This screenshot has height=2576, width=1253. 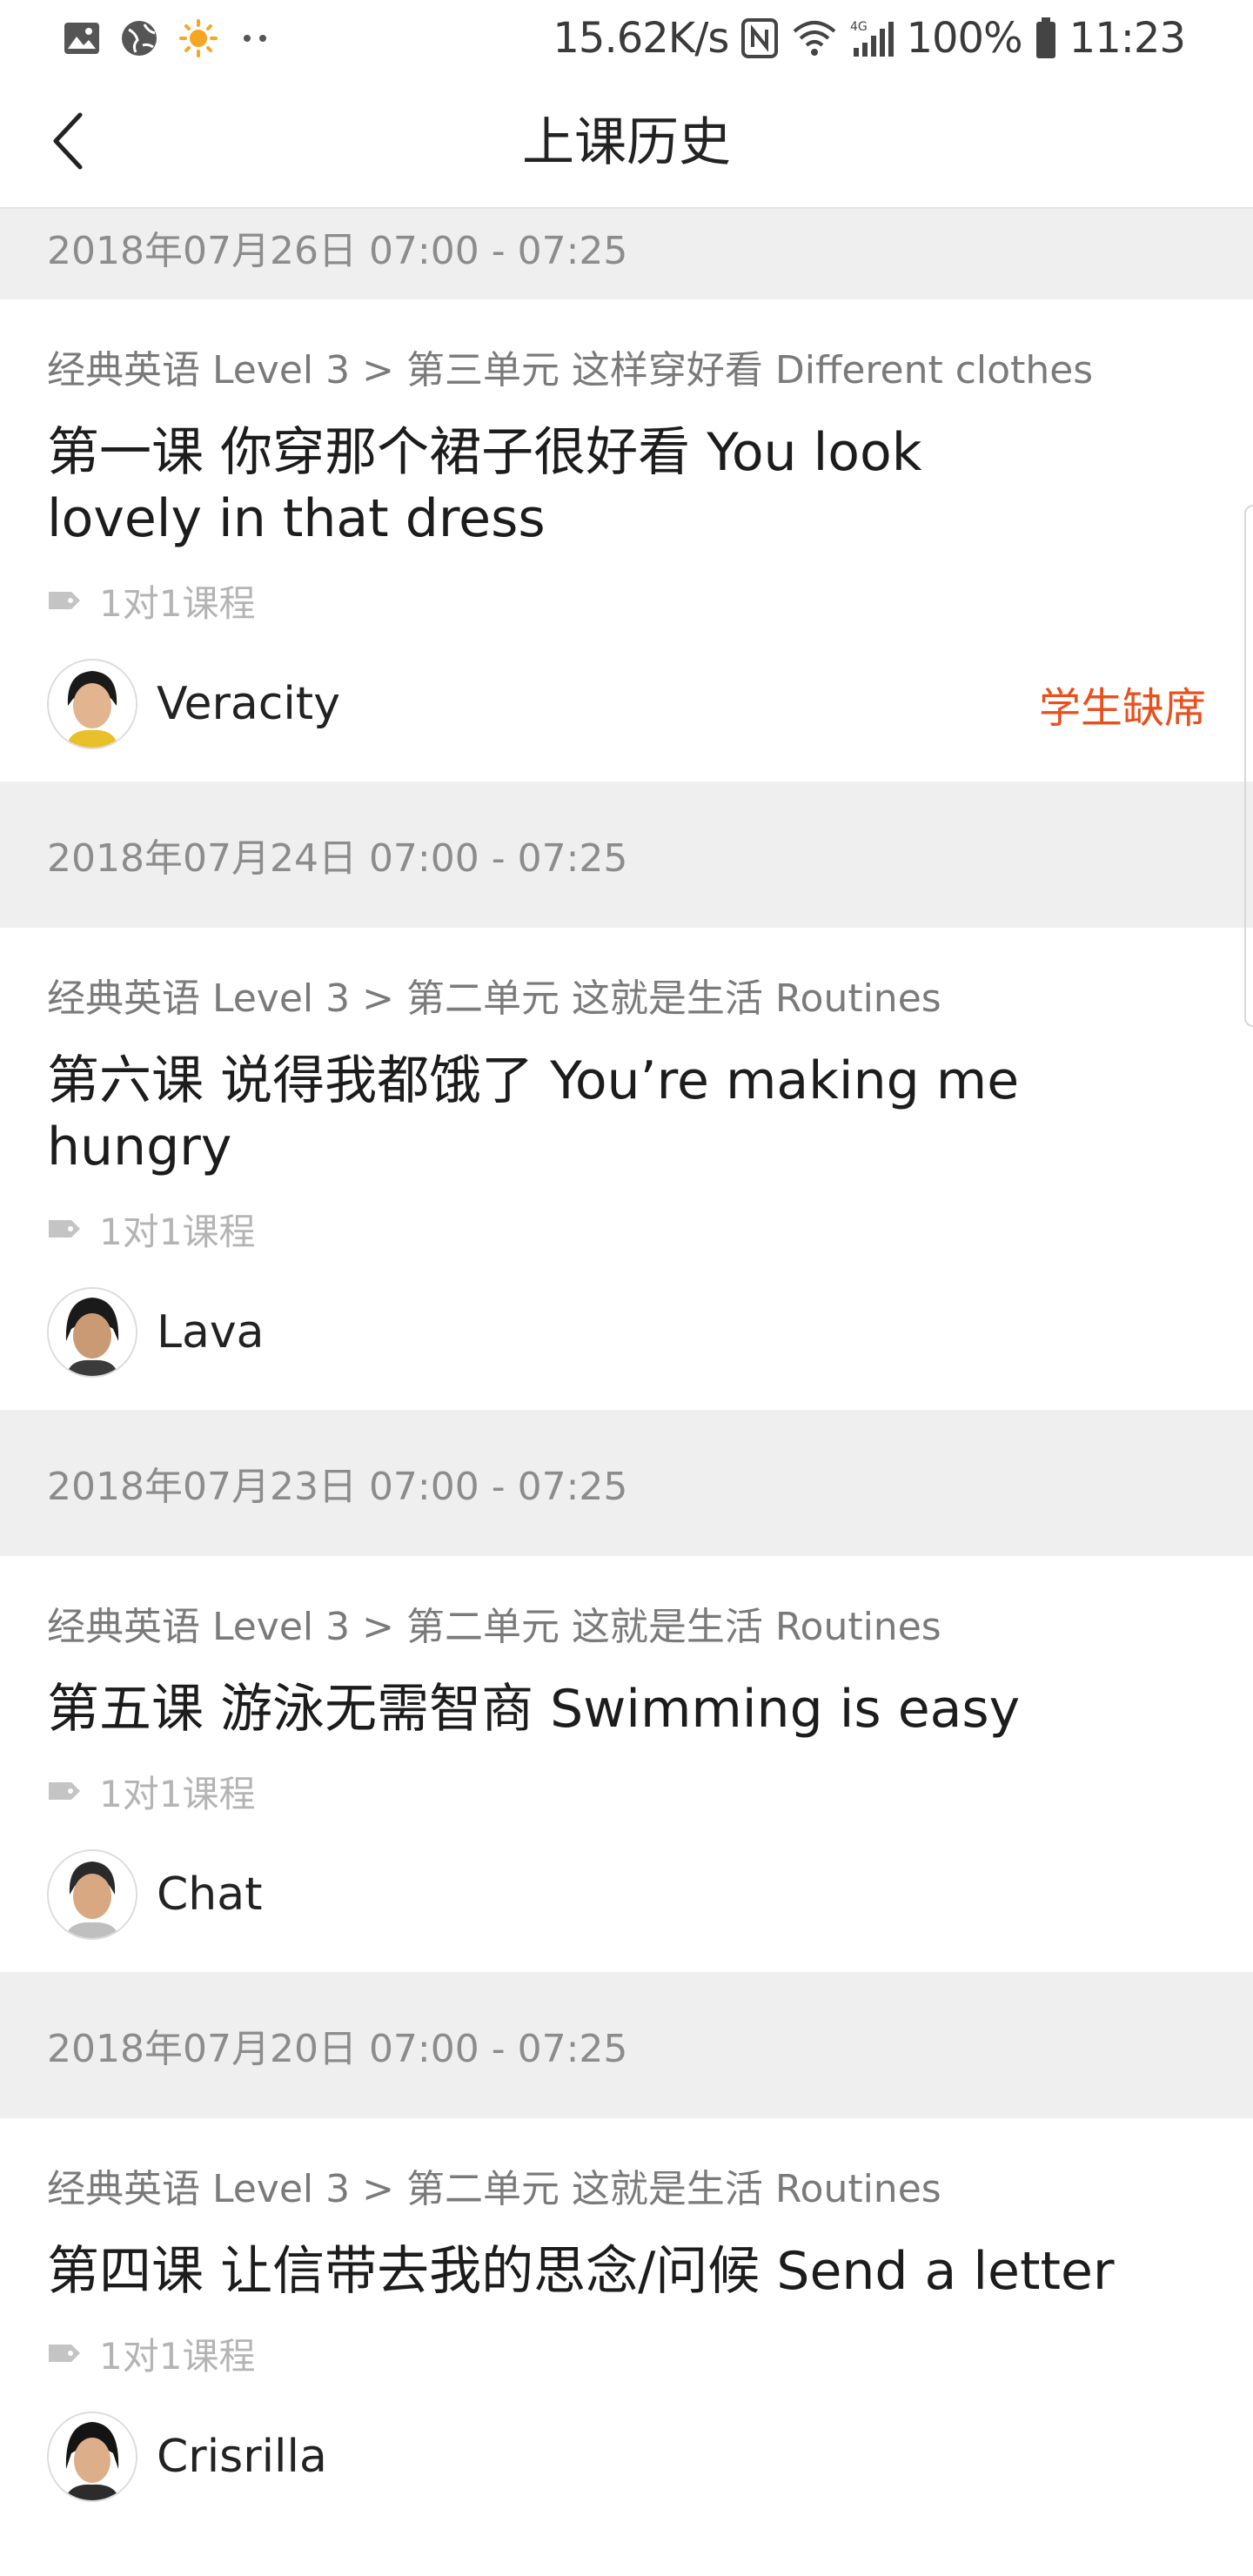 I want to click on clock: 11:23, so click(x=1127, y=38).